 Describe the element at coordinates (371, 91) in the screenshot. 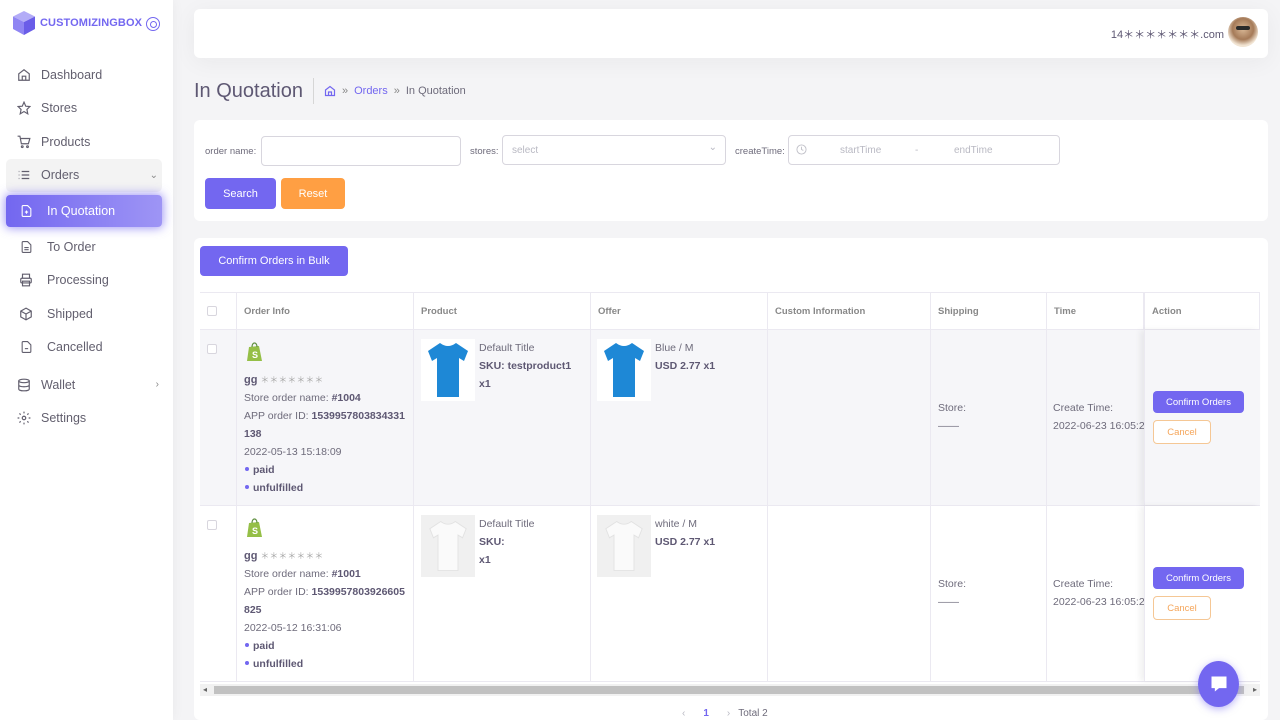

I see `breadcrumb-orders: Orders` at that location.